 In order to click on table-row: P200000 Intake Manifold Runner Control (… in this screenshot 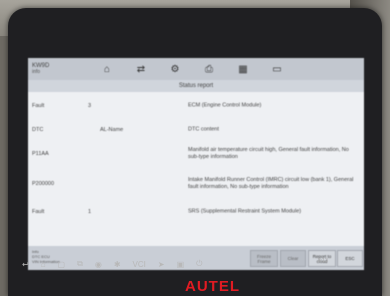, I will do `click(196, 184)`.